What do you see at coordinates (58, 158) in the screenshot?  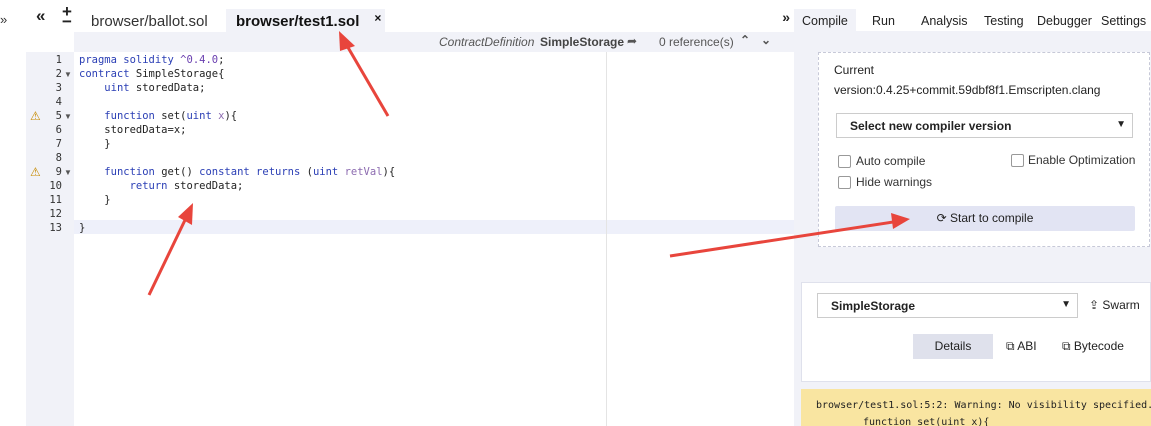 I see `line-number: 8` at bounding box center [58, 158].